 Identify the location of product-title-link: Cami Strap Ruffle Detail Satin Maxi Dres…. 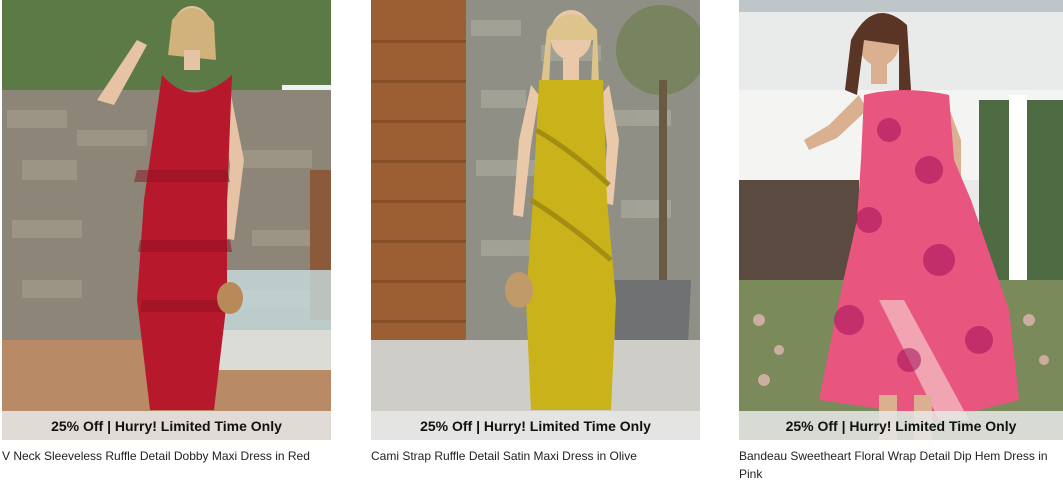
(535, 456).